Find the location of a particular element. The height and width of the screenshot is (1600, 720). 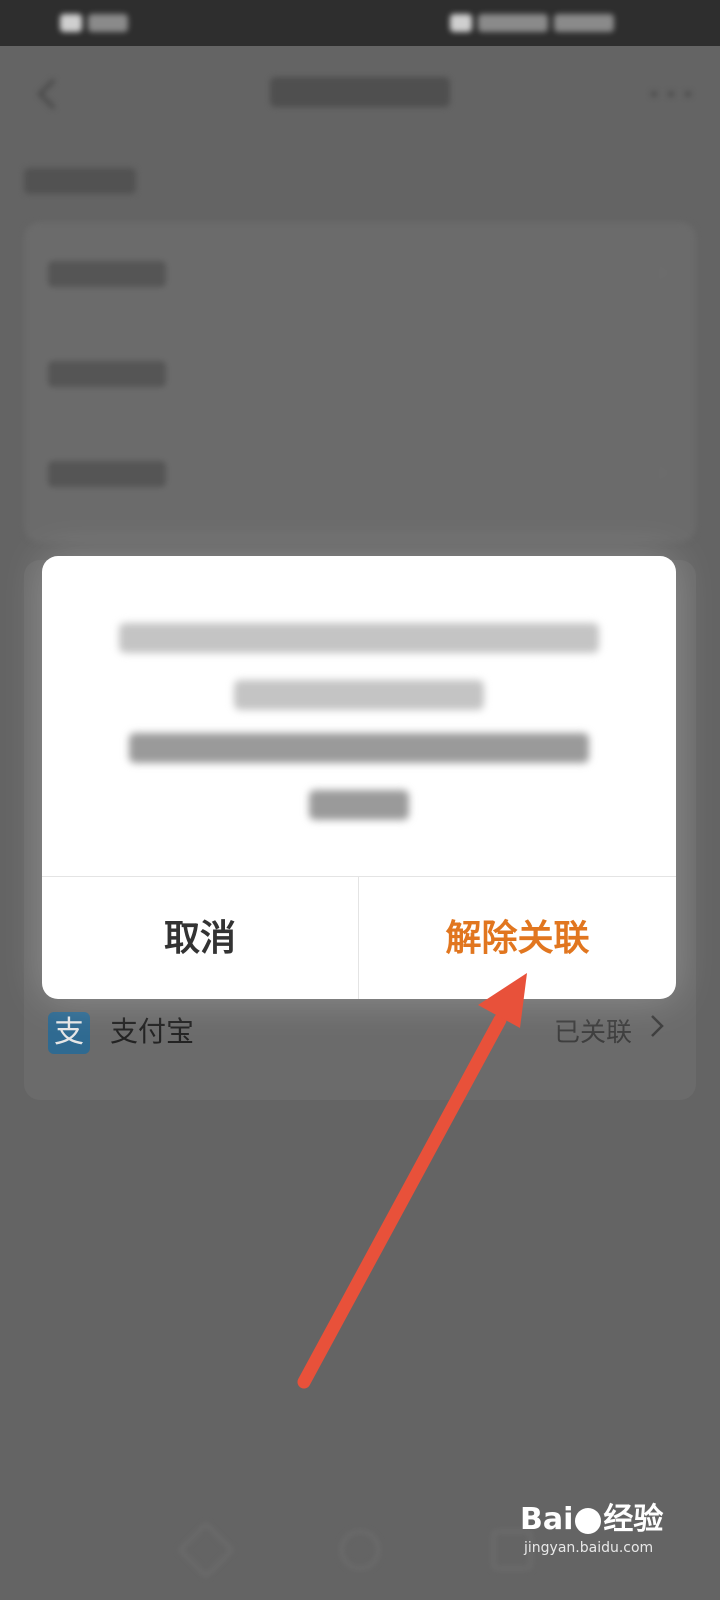

signal-indicators is located at coordinates (110, 23).